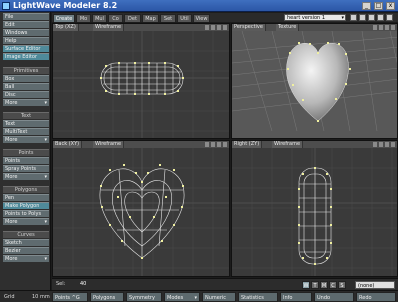 The image size is (398, 302). What do you see at coordinates (26, 94) in the screenshot?
I see `disc-tool-button: Disc` at bounding box center [26, 94].